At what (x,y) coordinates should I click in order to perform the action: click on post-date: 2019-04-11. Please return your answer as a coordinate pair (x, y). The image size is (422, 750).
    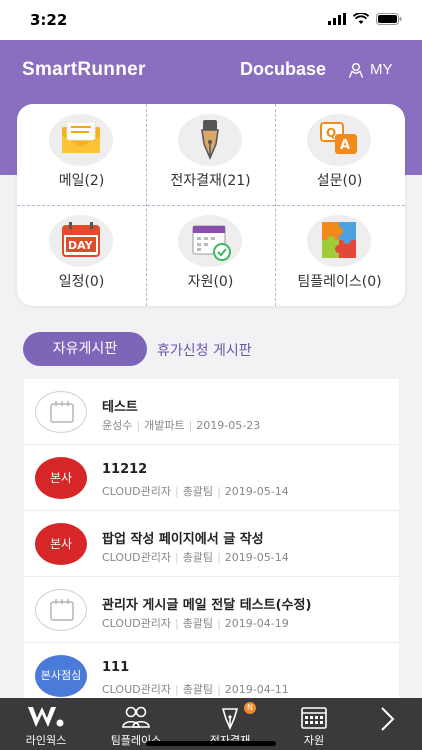
    Looking at the image, I should click on (256, 689).